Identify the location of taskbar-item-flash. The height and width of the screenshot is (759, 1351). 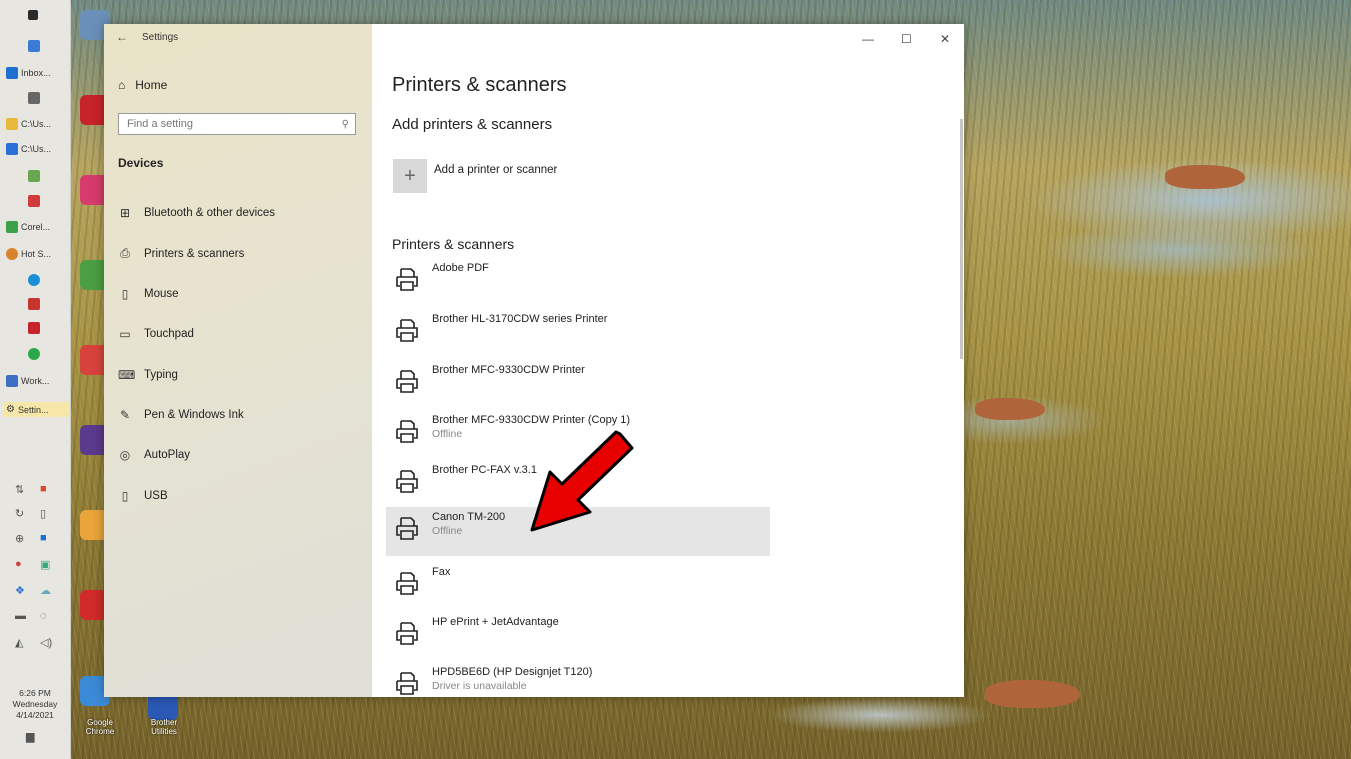
(34, 304).